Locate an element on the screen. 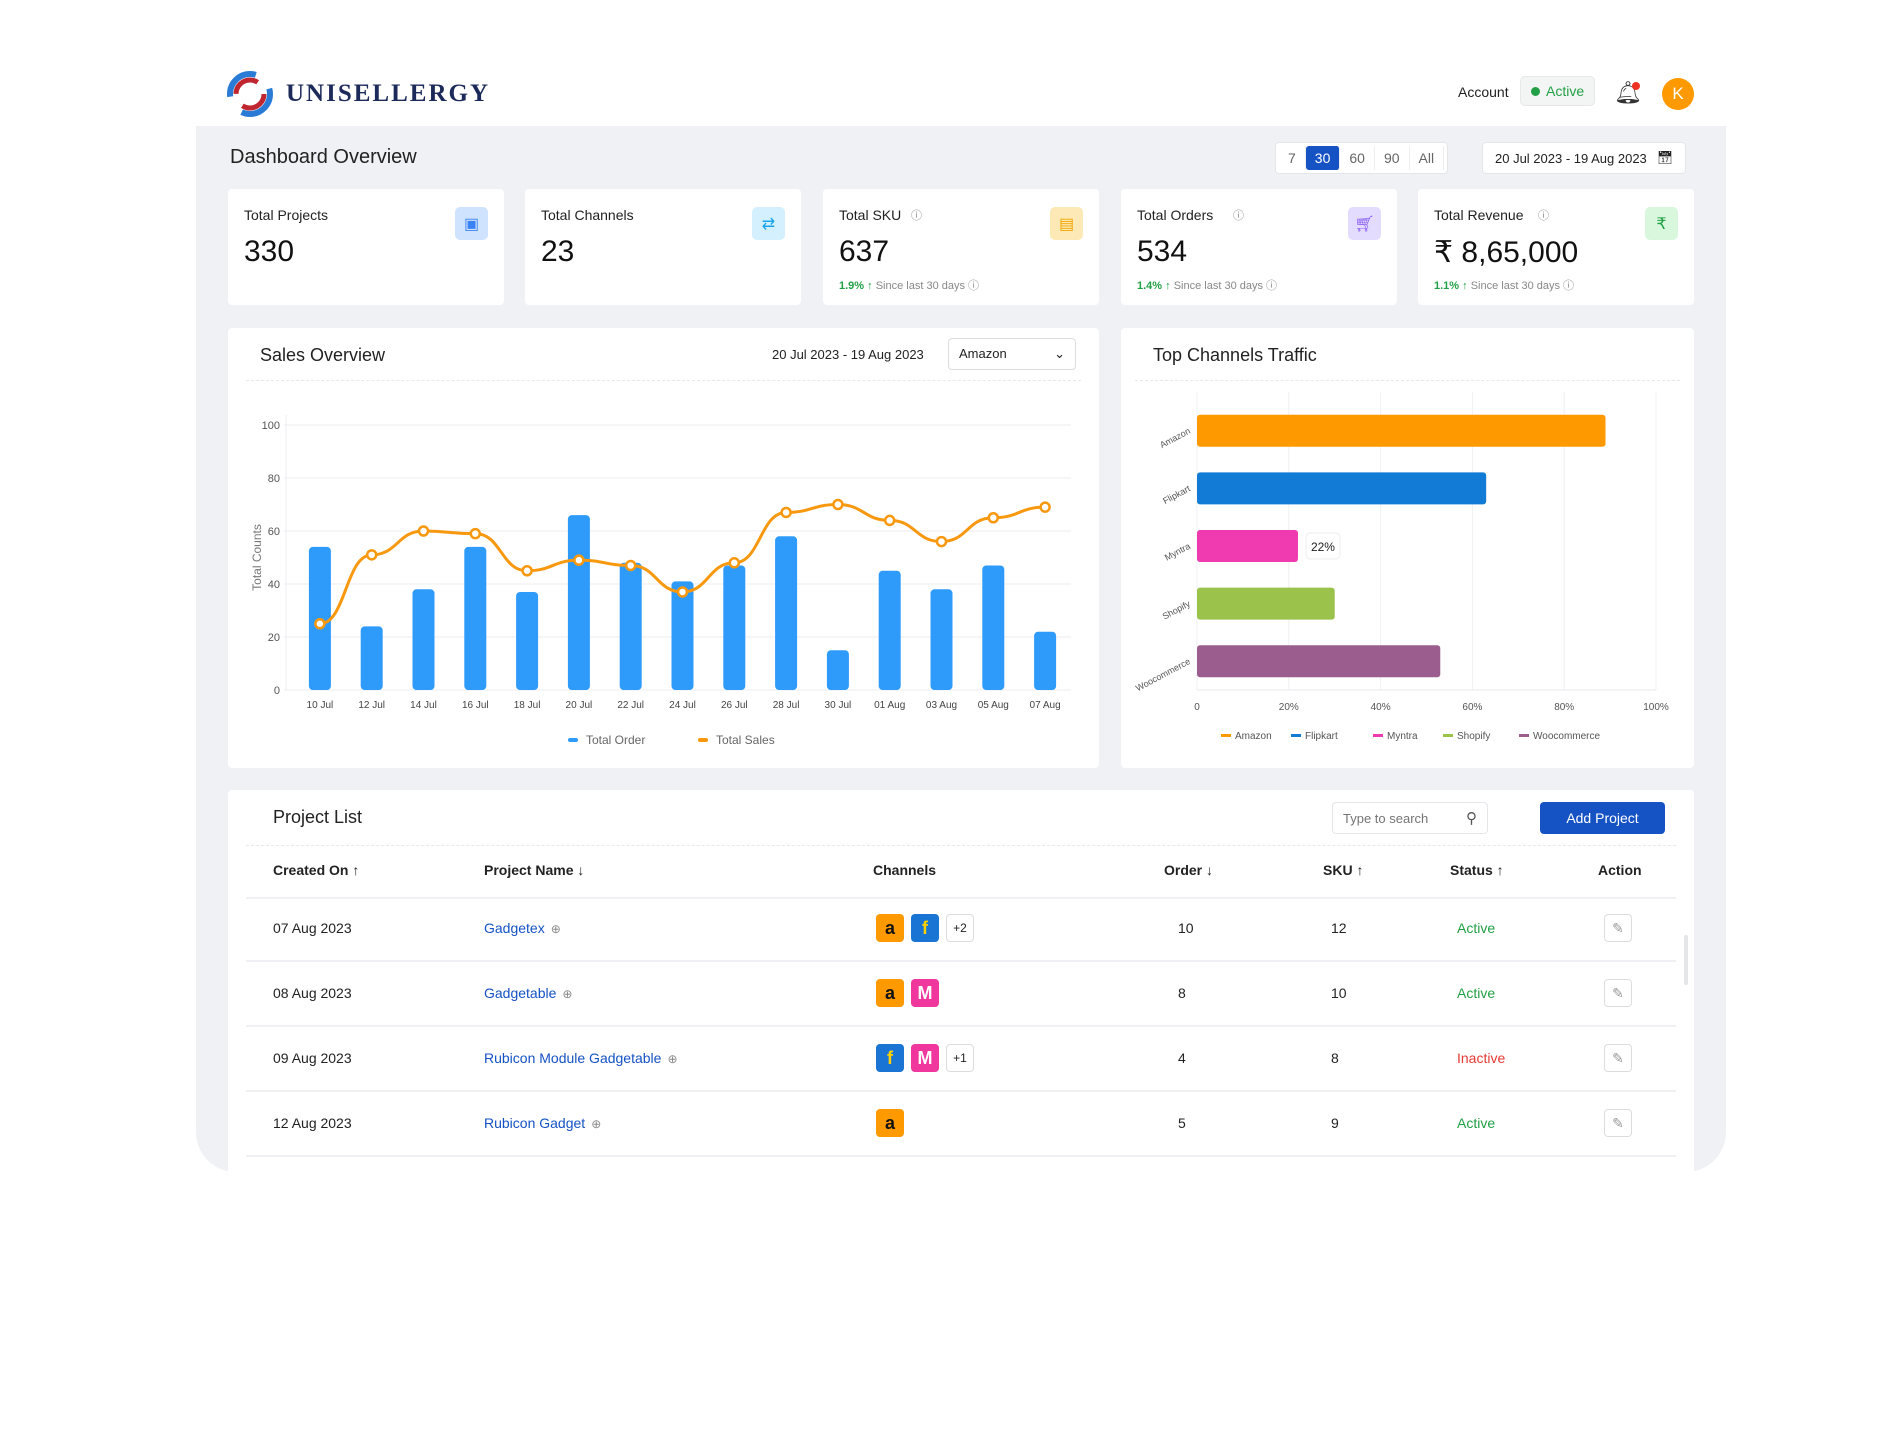 The width and height of the screenshot is (1900, 1446). status-dot-icon is located at coordinates (1535, 91).